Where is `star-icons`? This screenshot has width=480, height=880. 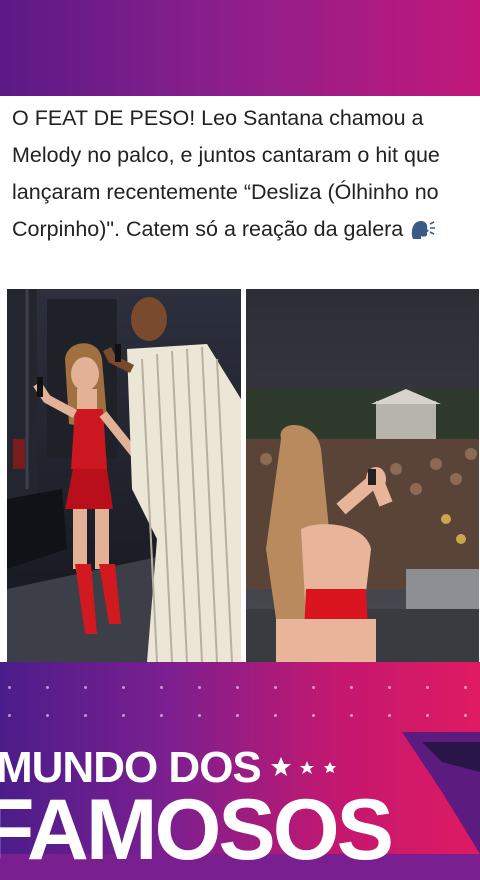
star-icons is located at coordinates (305, 769).